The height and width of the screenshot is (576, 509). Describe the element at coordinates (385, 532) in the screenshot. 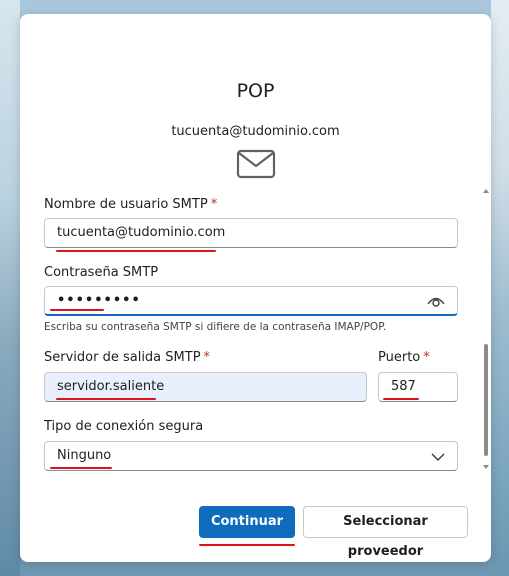

I see `select-provider-button: Seleccionar proveedor` at that location.